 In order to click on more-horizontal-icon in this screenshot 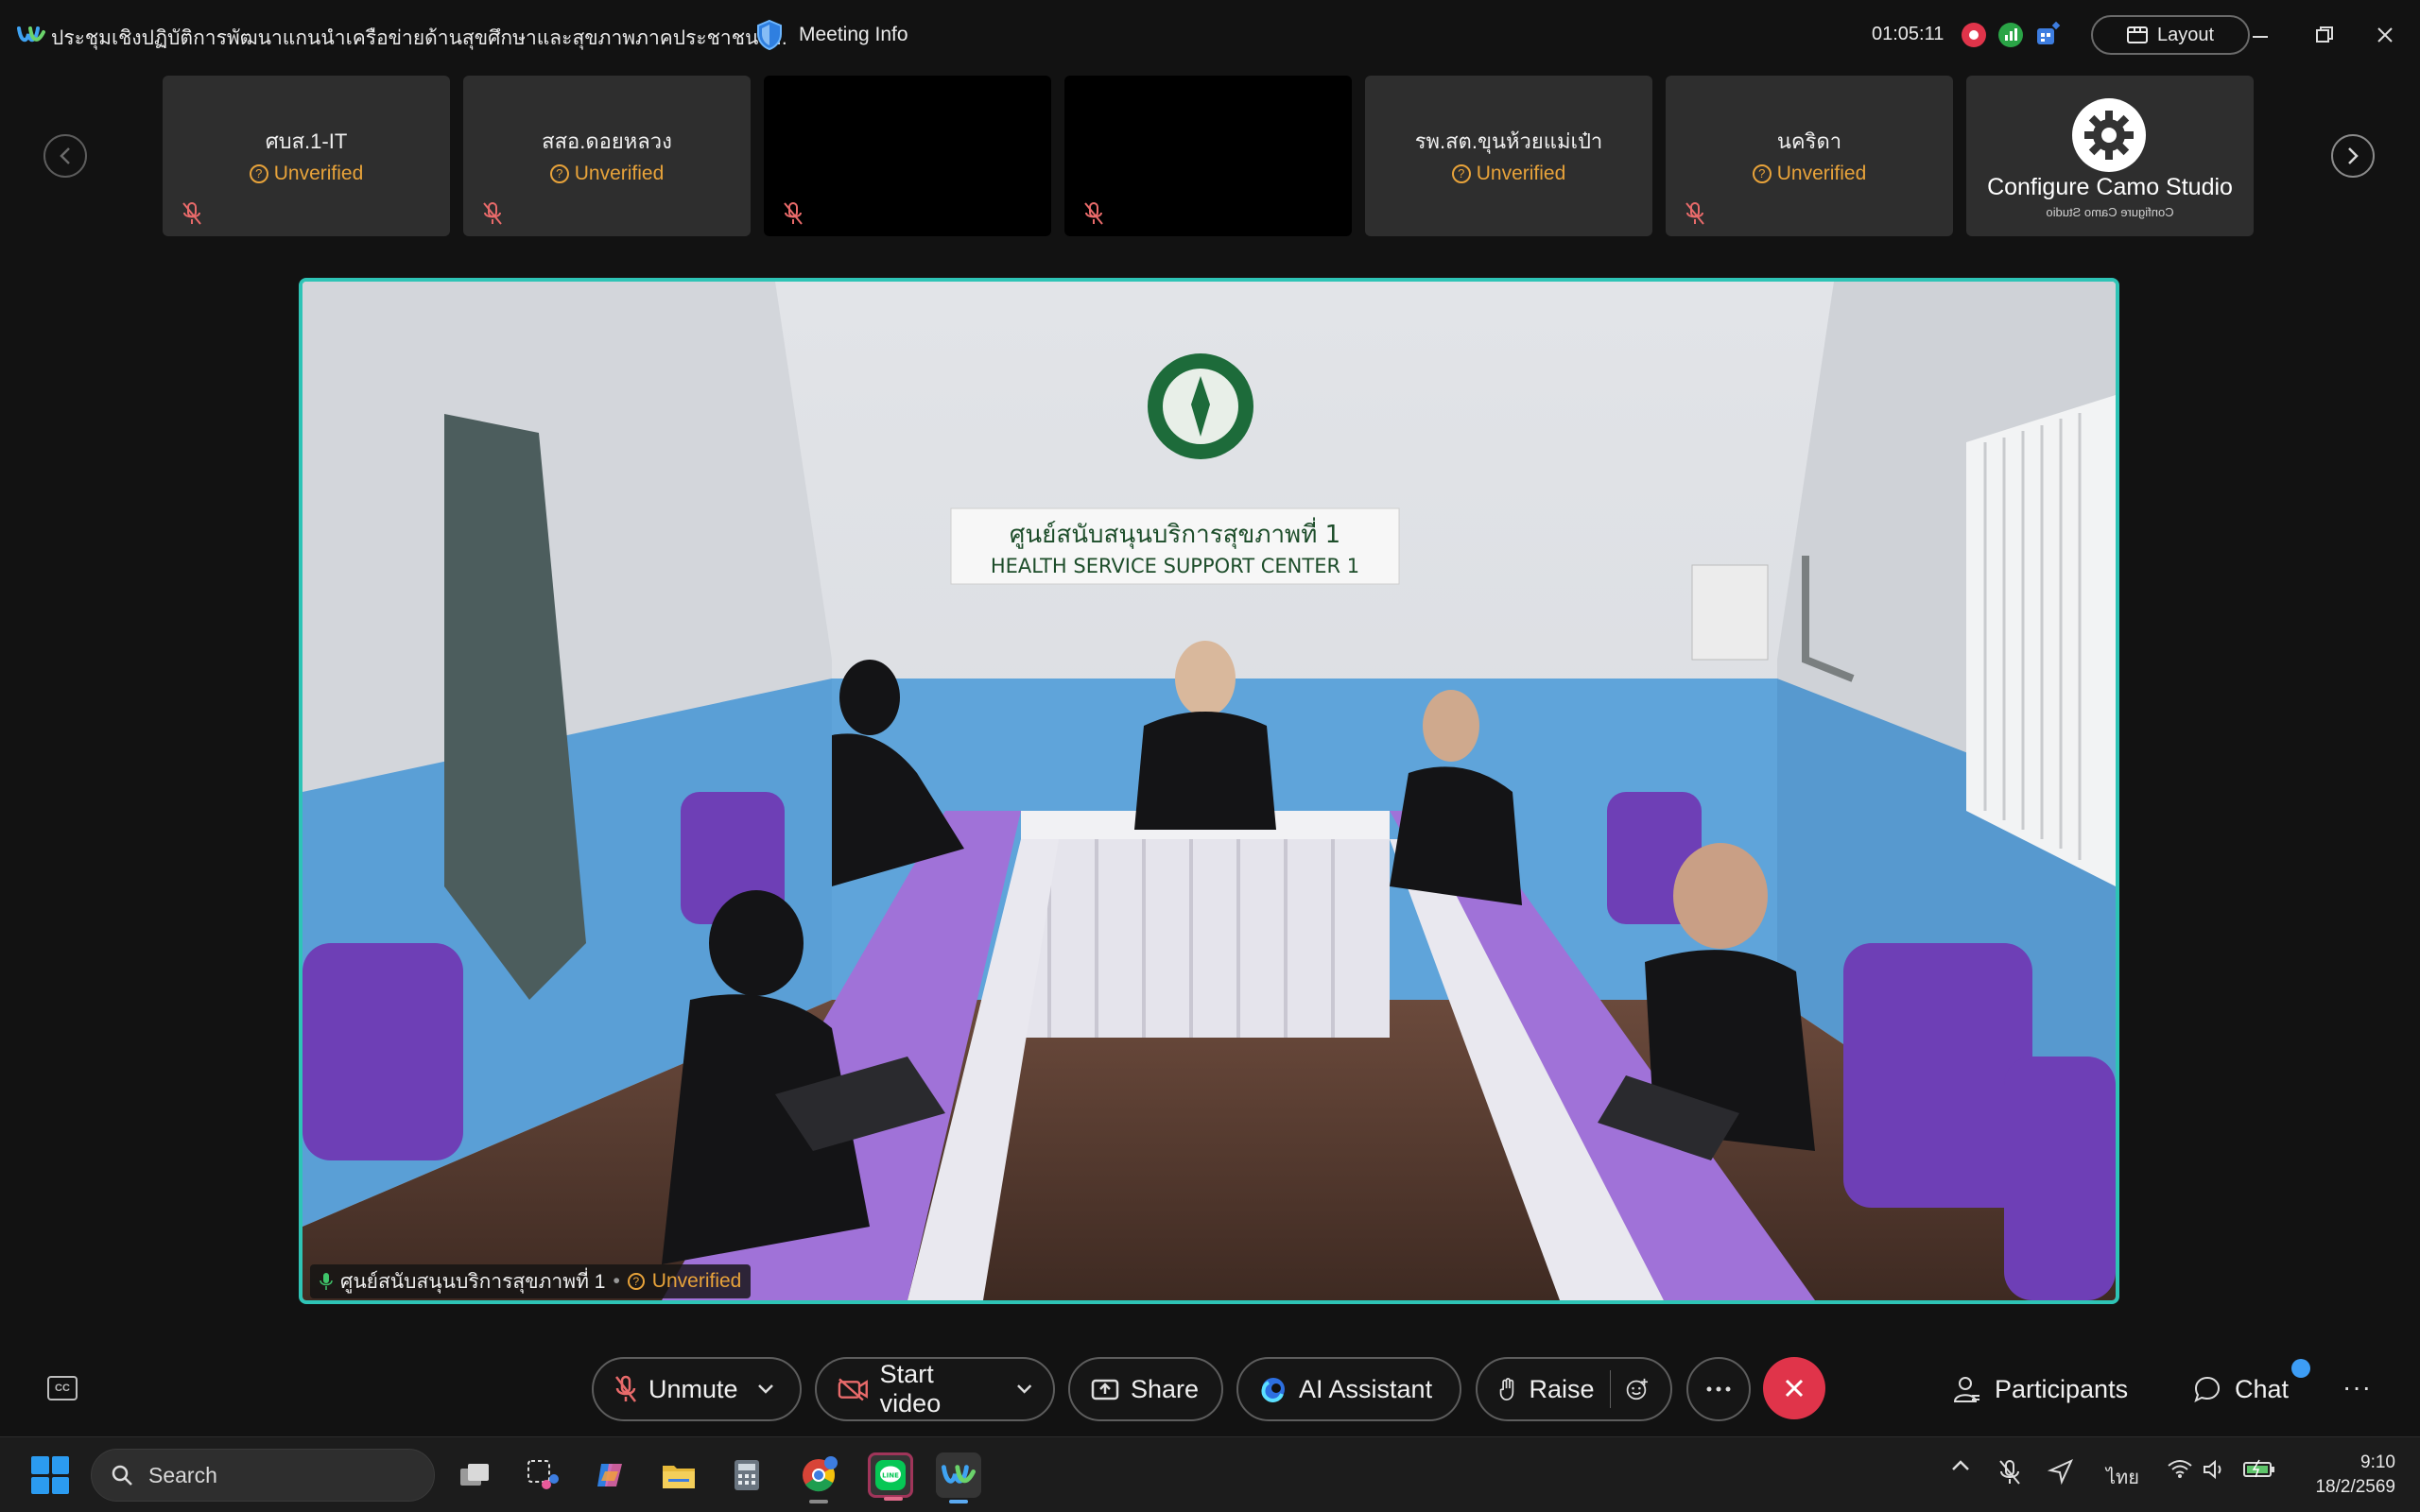, I will do `click(1718, 1389)`.